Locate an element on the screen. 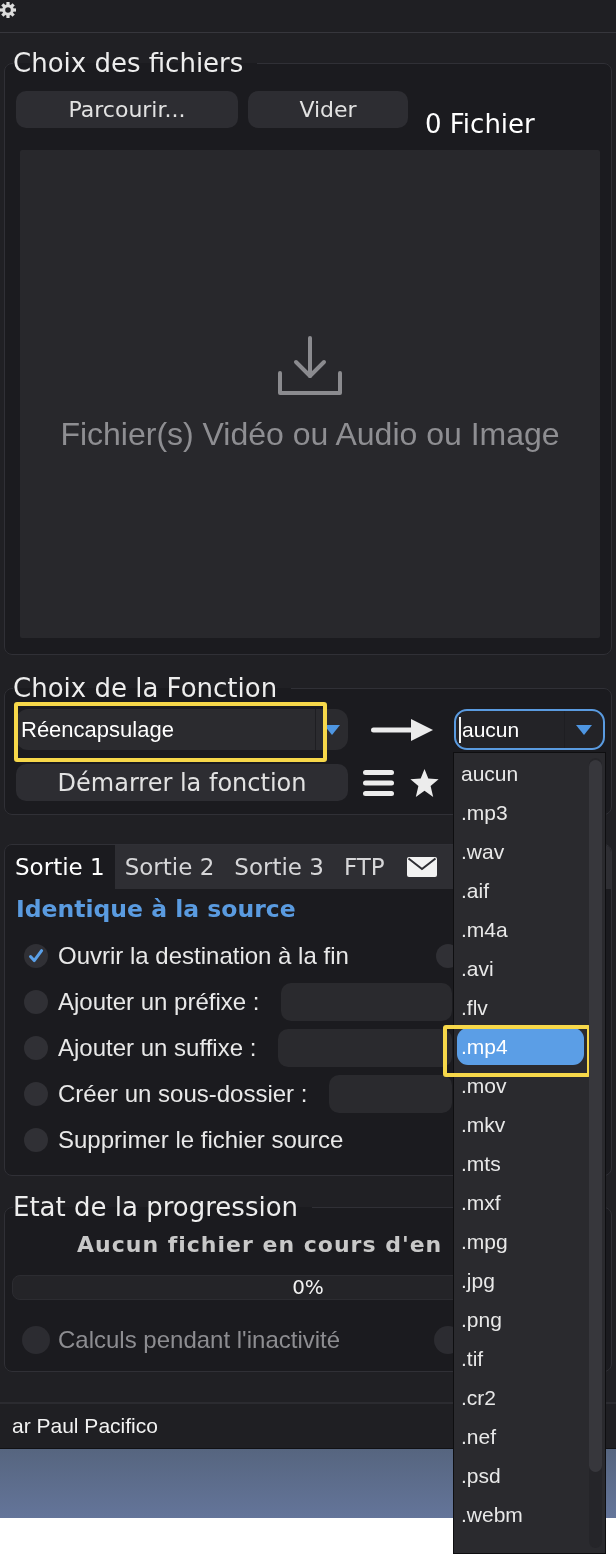 The width and height of the screenshot is (616, 1556). dropdown-option: .webm is located at coordinates (520, 1514).